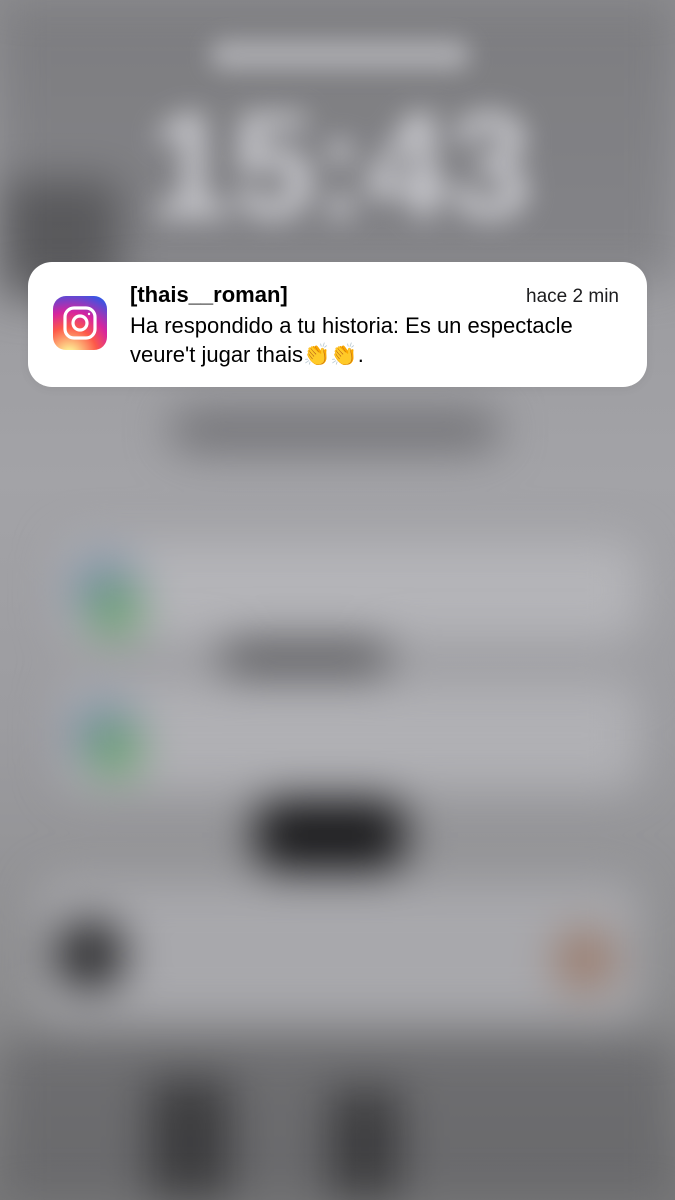  I want to click on blurred-date, so click(340, 55).